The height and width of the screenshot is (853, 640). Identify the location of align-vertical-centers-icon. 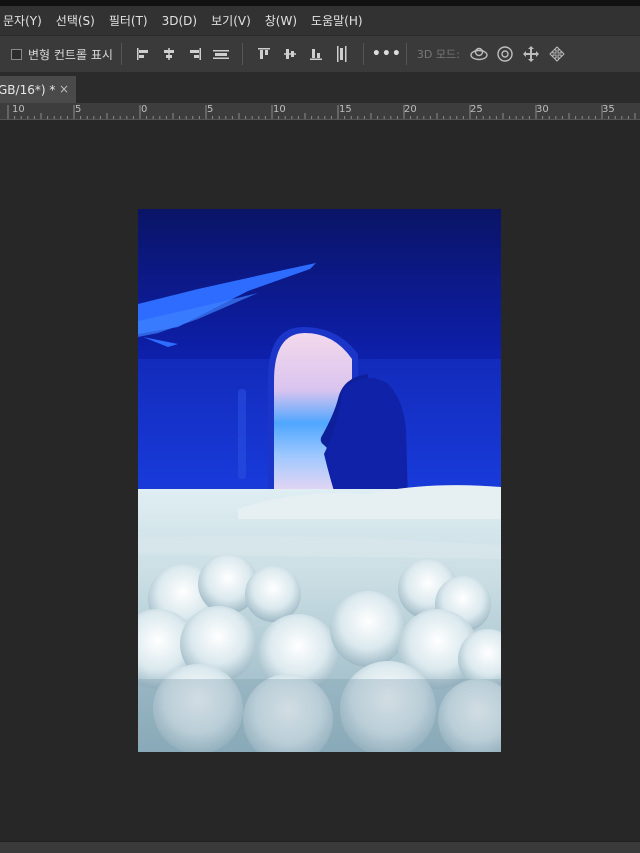
(290, 54).